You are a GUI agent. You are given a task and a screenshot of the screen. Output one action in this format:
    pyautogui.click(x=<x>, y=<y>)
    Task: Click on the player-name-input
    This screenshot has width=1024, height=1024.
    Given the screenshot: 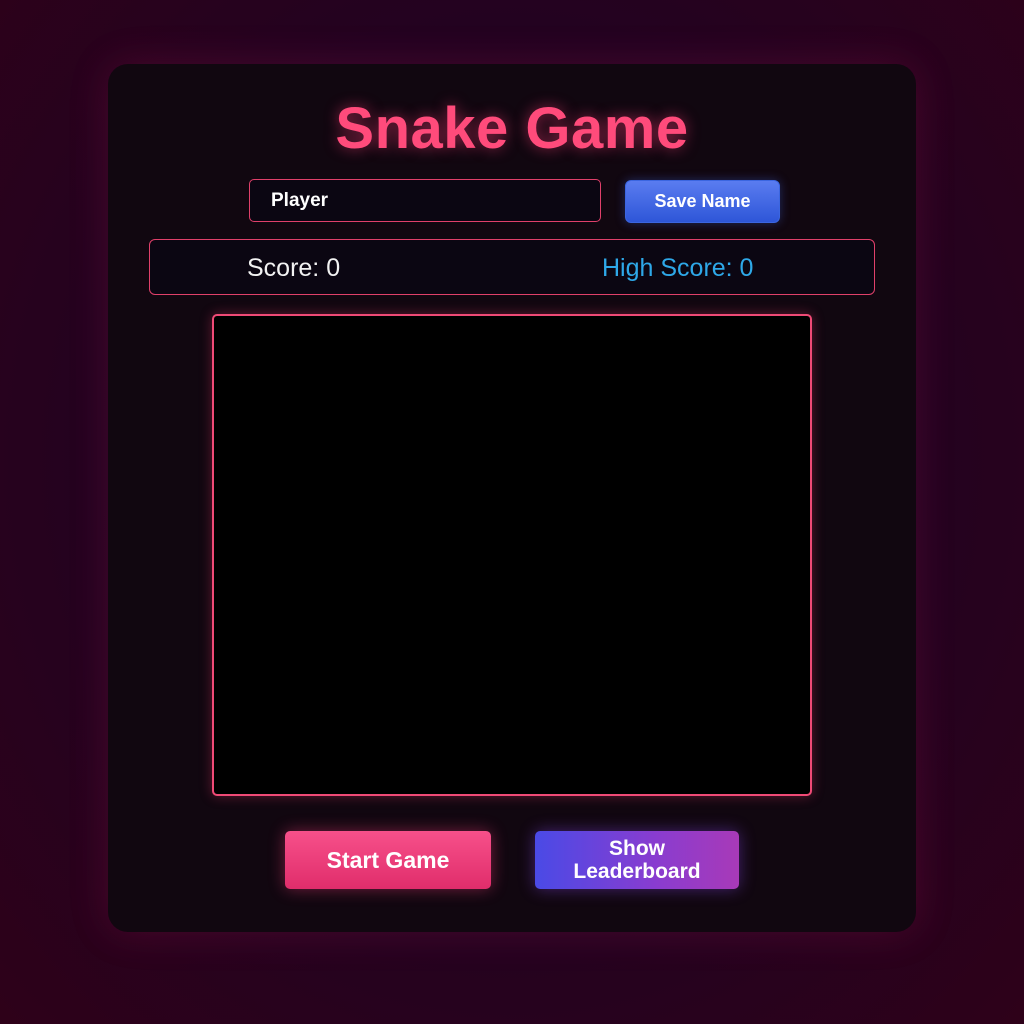 What is the action you would take?
    pyautogui.click(x=425, y=200)
    